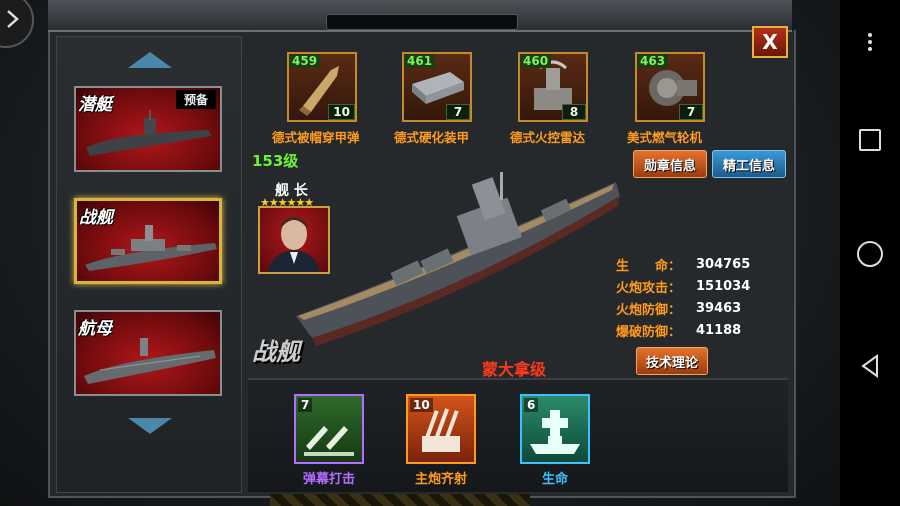  Describe the element at coordinates (555, 479) in the screenshot. I see `skill-name: 生命` at that location.